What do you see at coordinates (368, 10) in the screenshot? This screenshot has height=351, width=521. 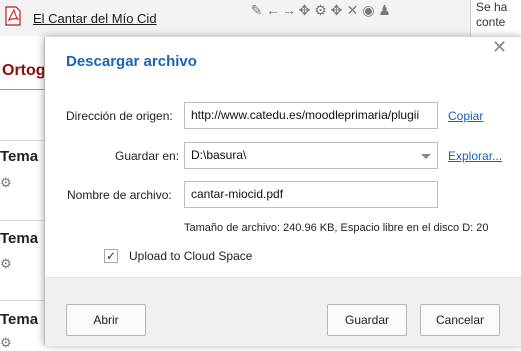 I see `eye-icon: ◉` at bounding box center [368, 10].